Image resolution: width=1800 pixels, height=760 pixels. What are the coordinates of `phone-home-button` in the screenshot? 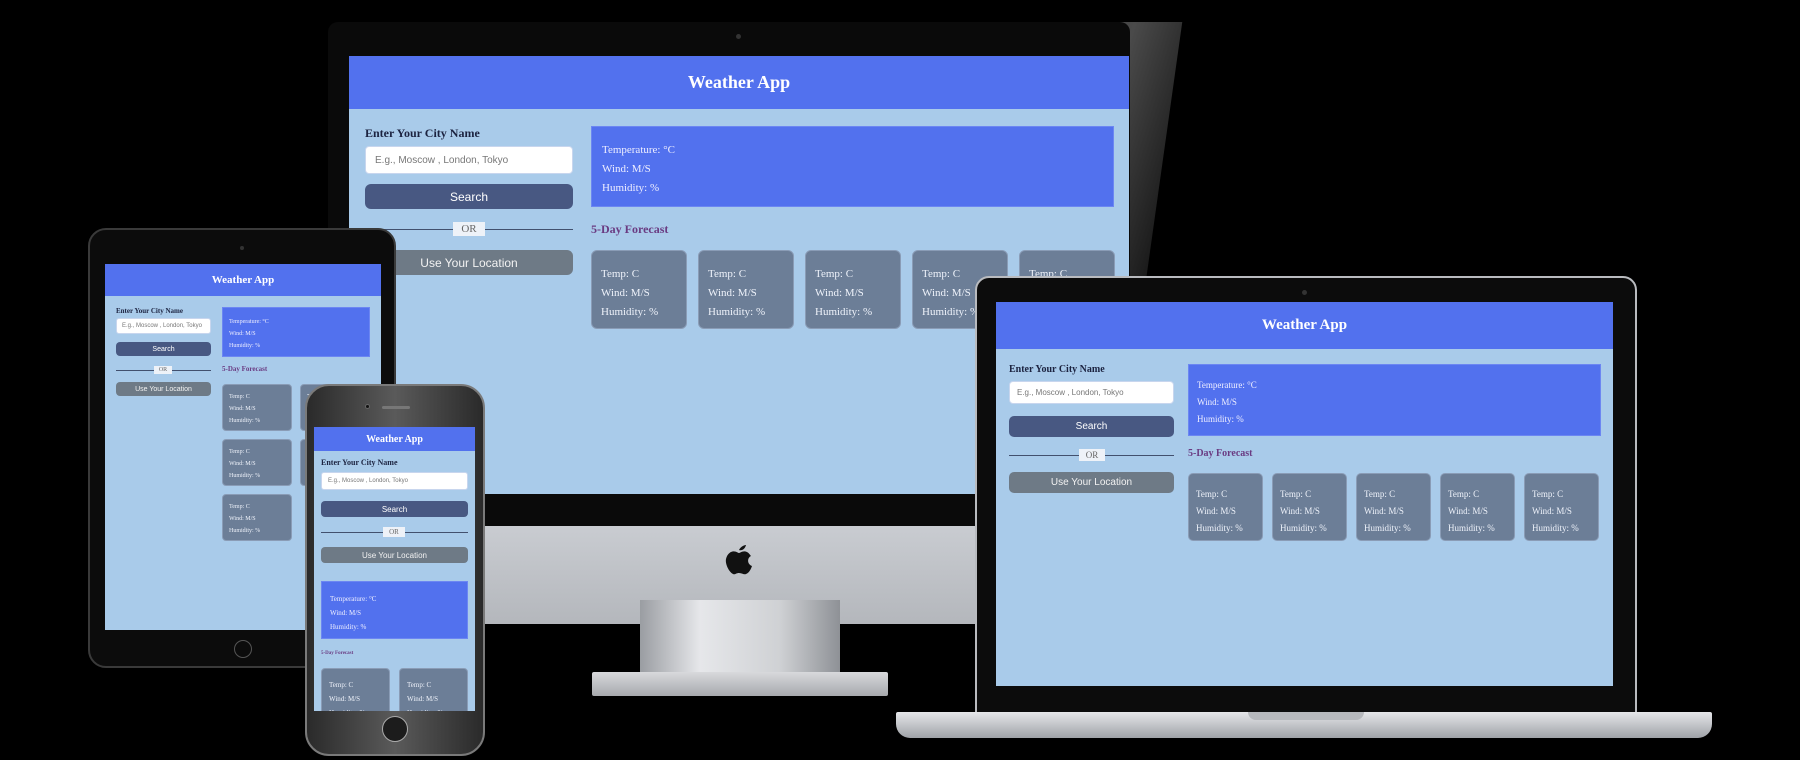 It's located at (395, 729).